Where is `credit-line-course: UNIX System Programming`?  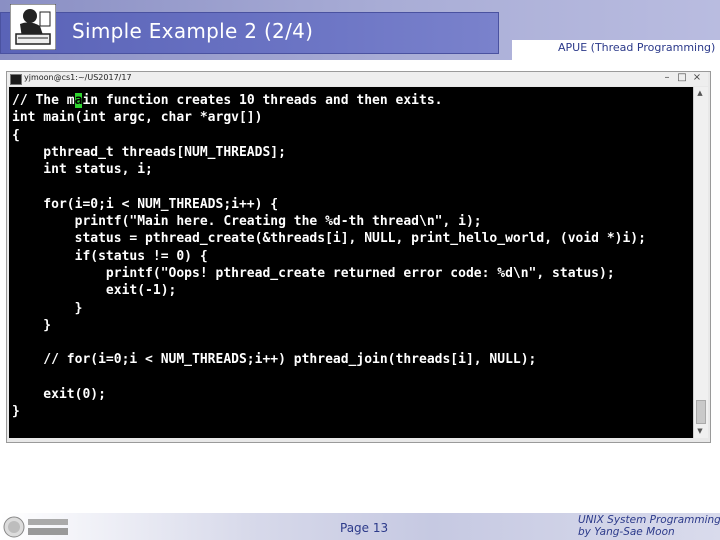
credit-line-course: UNIX System Programming is located at coordinates (649, 520).